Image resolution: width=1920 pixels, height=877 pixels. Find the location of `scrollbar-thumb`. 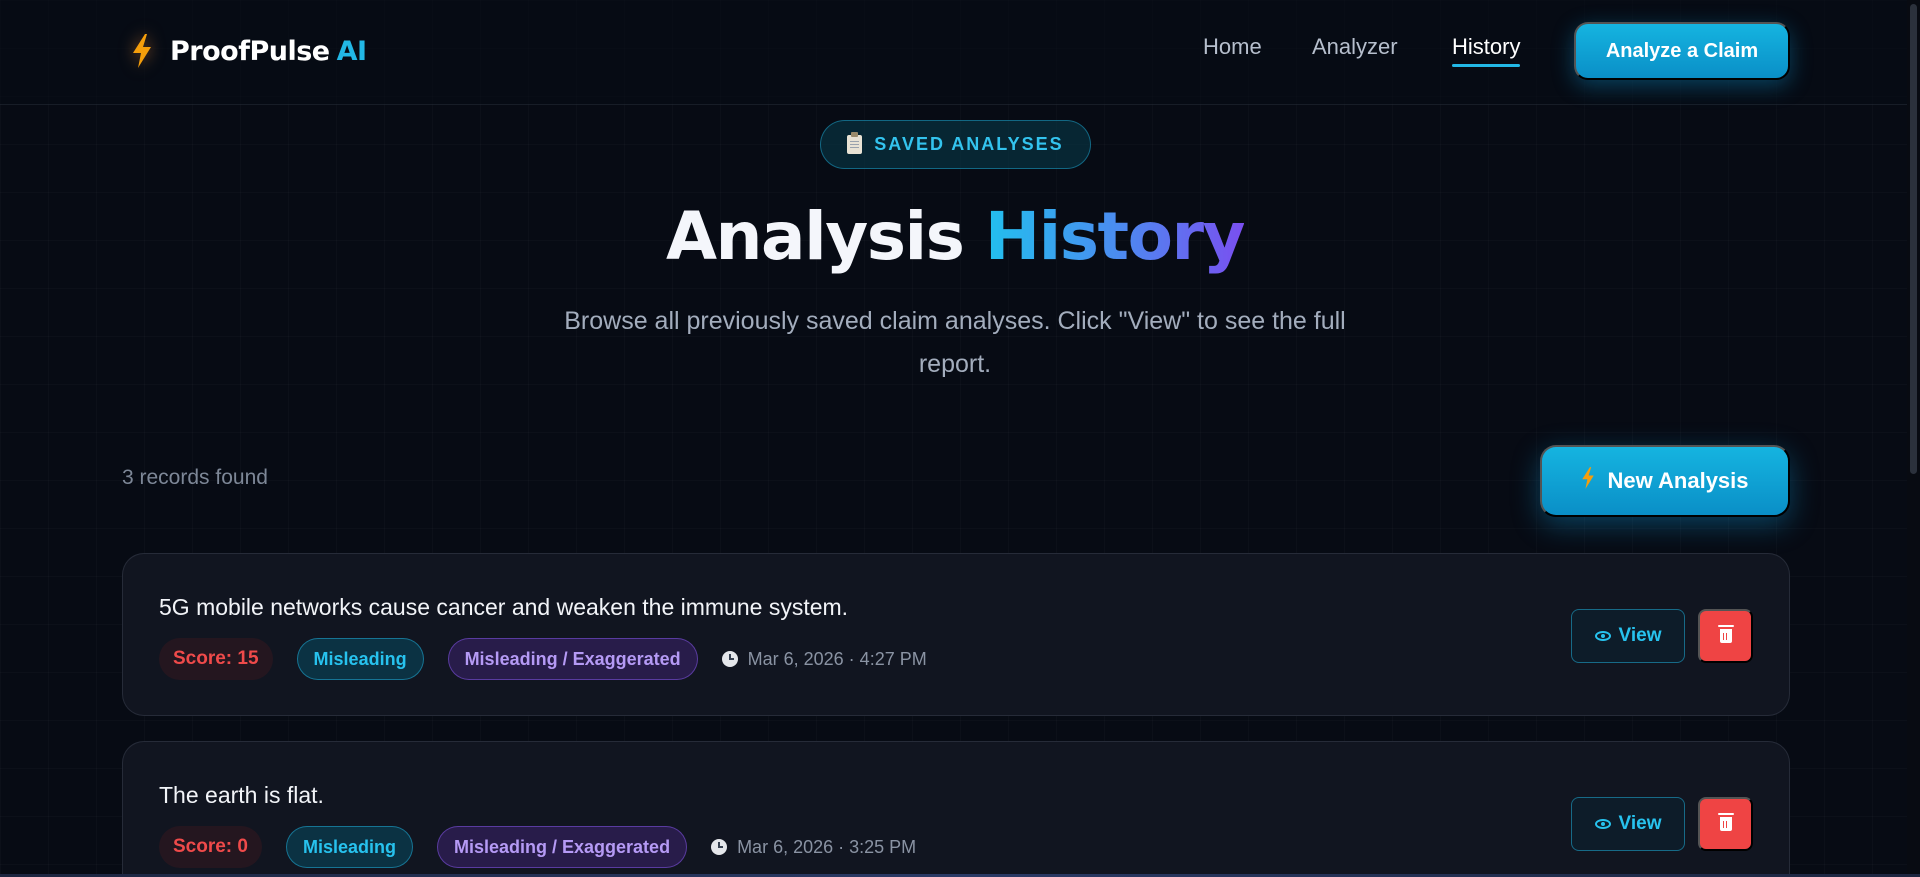

scrollbar-thumb is located at coordinates (1913, 239).